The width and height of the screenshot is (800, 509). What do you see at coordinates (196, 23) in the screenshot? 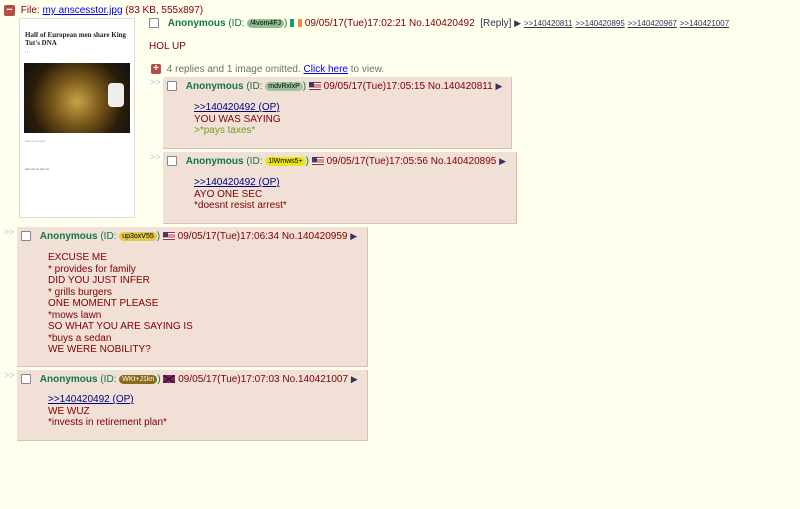
I see `op-poster-name: Anonymous` at bounding box center [196, 23].